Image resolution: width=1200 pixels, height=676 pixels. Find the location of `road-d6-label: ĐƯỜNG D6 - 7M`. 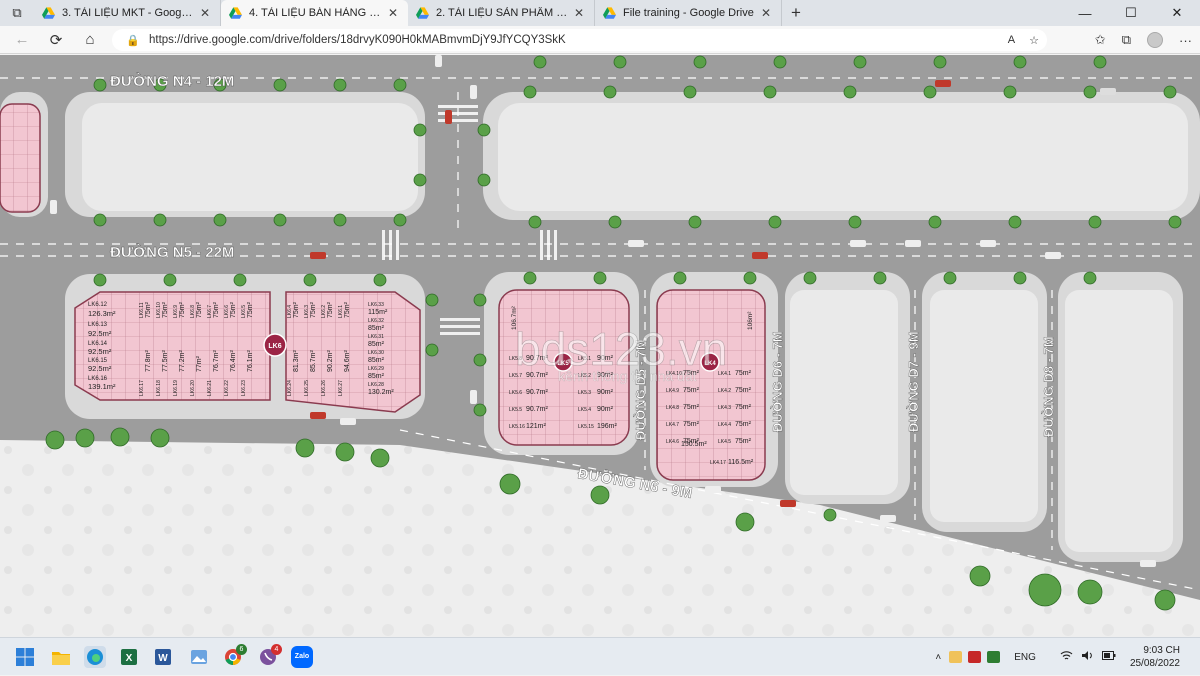

road-d6-label: ĐƯỜNG D6 - 7M is located at coordinates (777, 381).